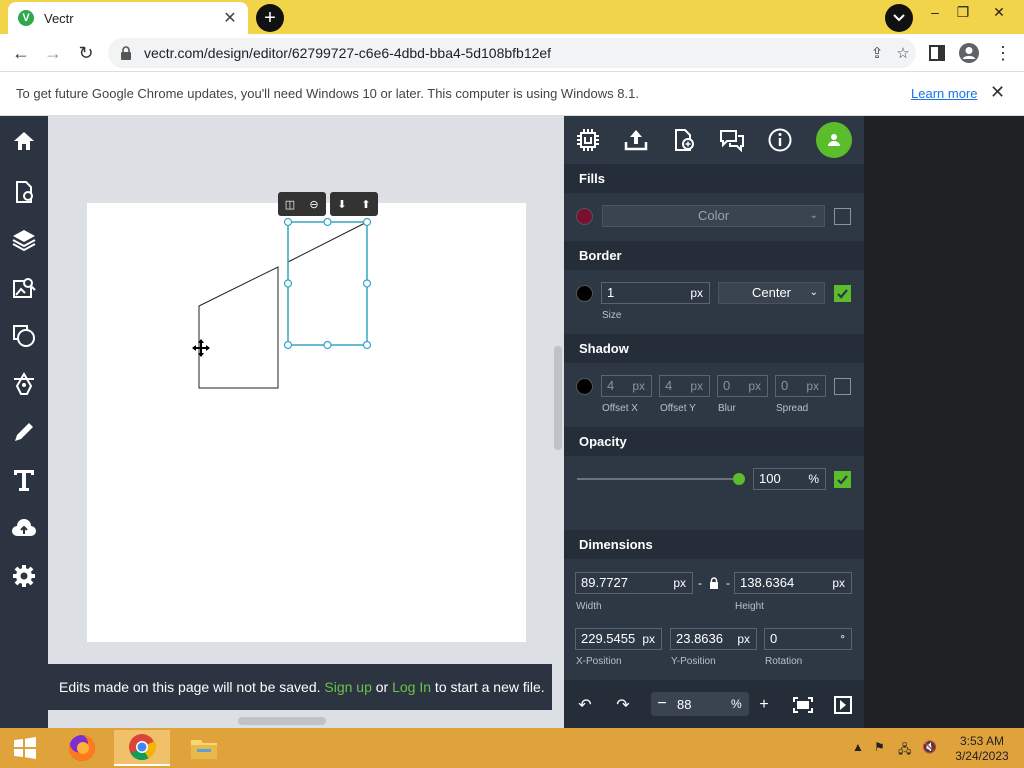 Image resolution: width=1024 pixels, height=768 pixels. Describe the element at coordinates (904, 750) in the screenshot. I see `network-icon: 🖧` at that location.